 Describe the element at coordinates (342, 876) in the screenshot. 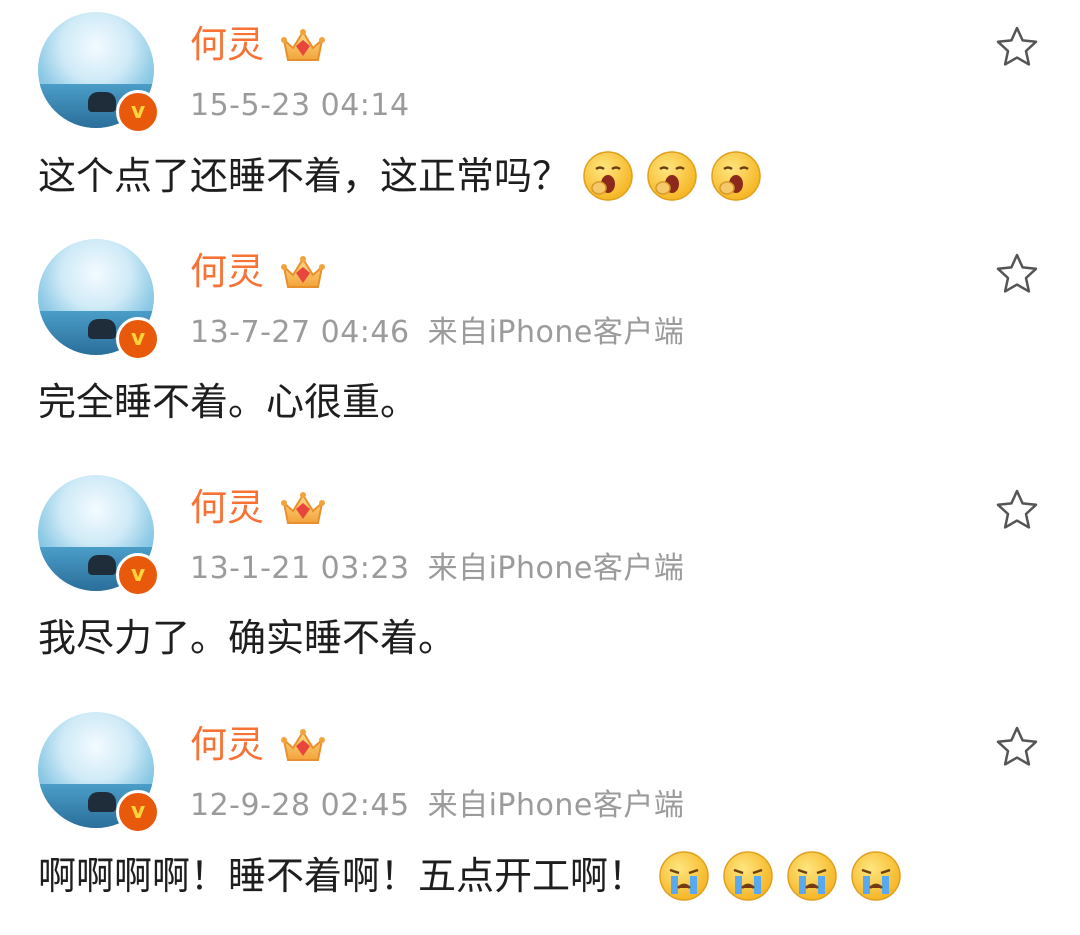

I see `post-text-body: 啊啊啊啊！睡不着啊！五点开工啊！` at that location.